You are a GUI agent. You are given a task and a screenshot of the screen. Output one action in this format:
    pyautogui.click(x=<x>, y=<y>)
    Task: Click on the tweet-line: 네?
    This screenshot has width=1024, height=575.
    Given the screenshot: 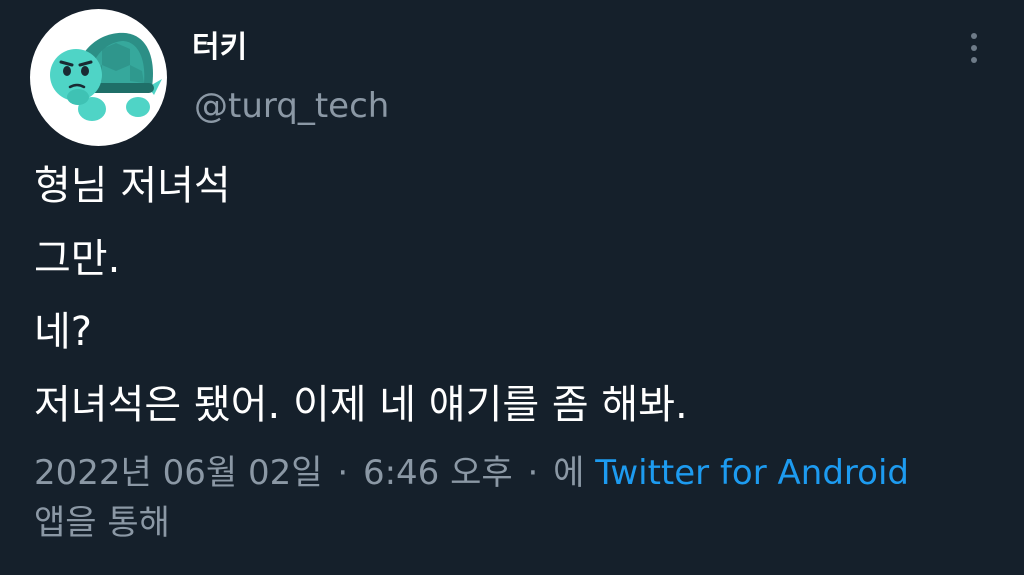 What is the action you would take?
    pyautogui.click(x=63, y=332)
    